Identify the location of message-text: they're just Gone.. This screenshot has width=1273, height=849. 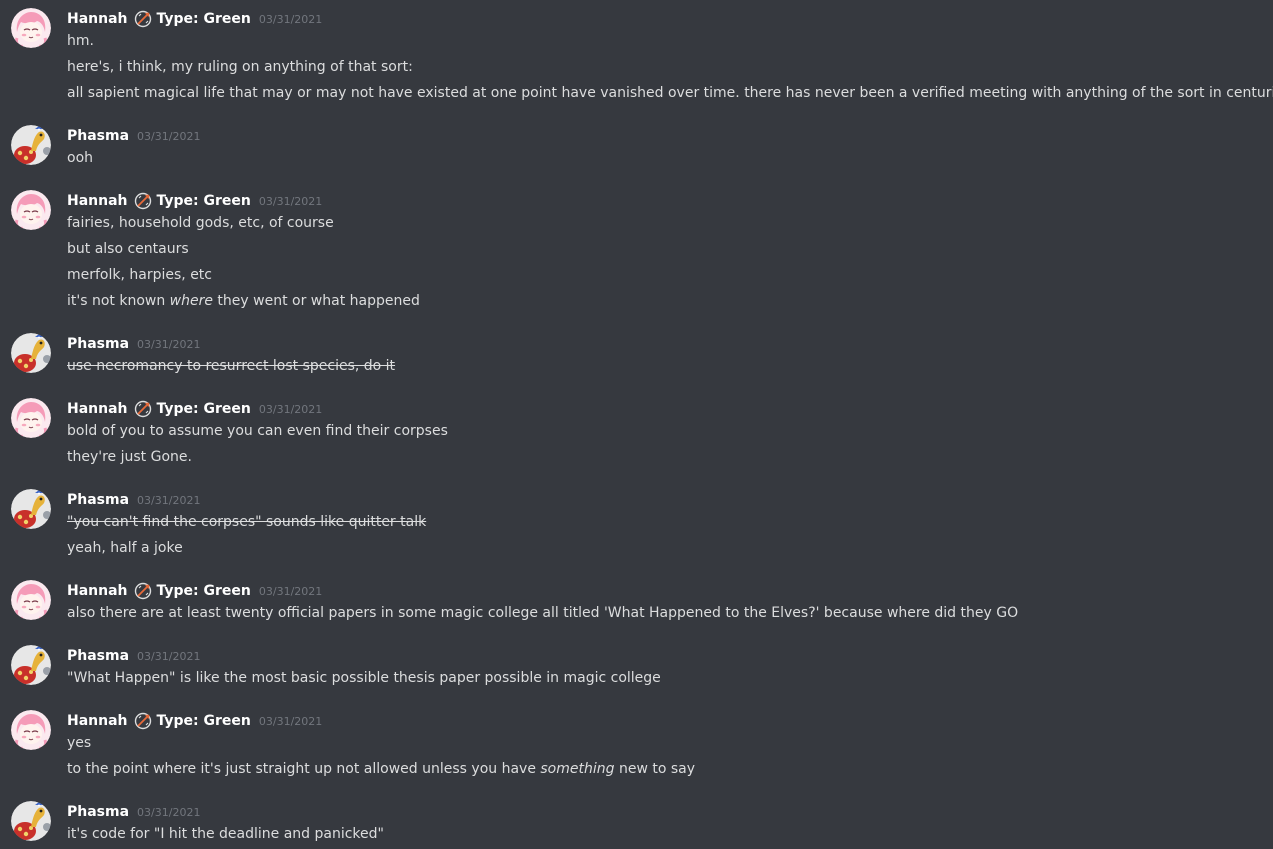
(129, 457).